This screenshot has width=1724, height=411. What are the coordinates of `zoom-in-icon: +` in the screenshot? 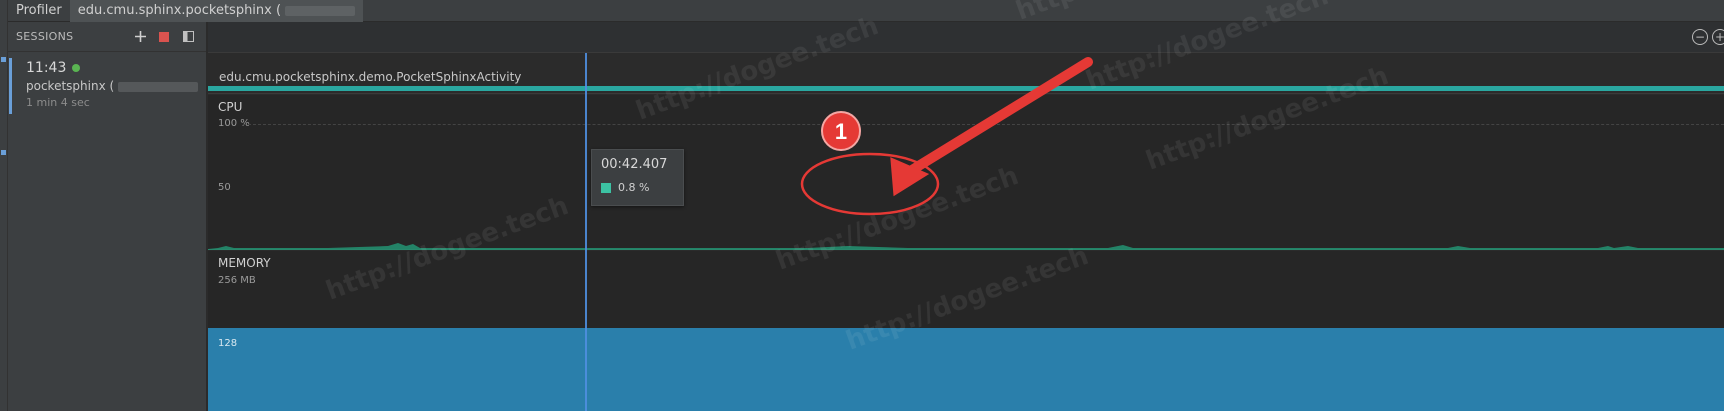 It's located at (1718, 37).